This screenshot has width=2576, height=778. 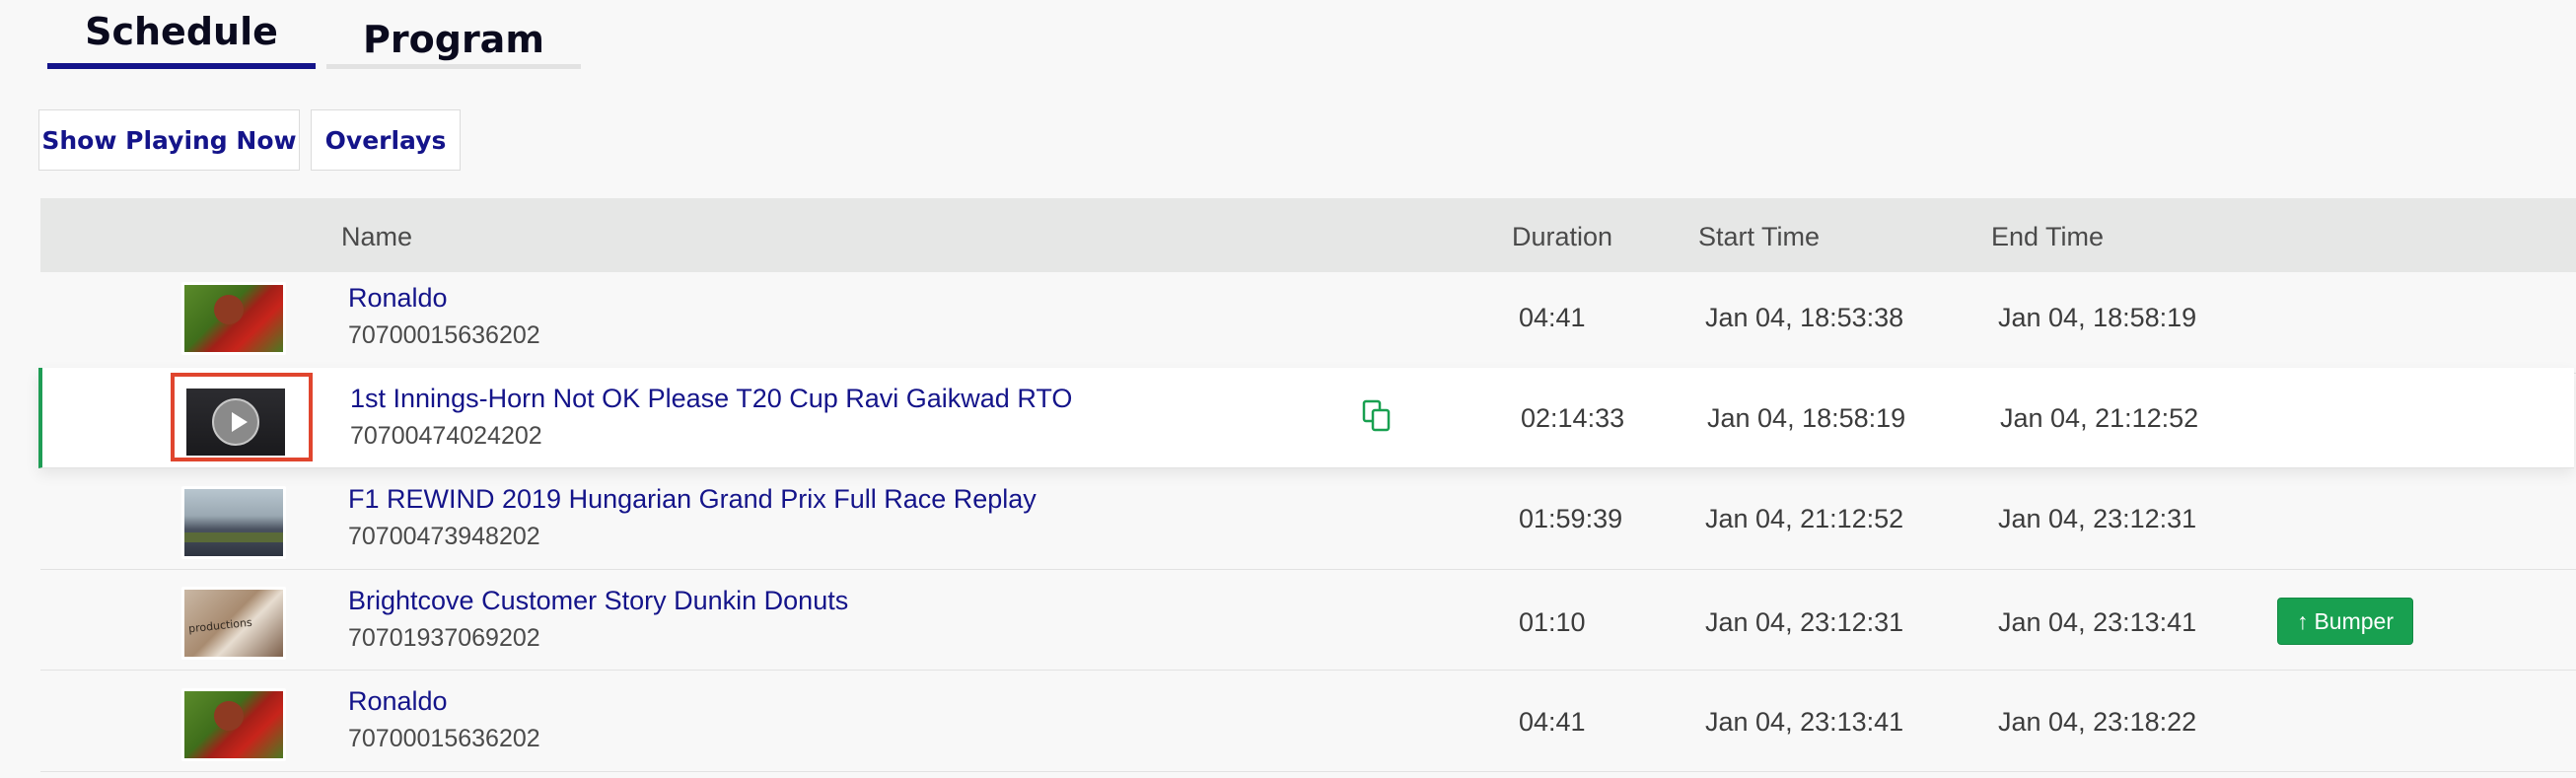 I want to click on tab-schedule-label: Schedule, so click(x=181, y=31).